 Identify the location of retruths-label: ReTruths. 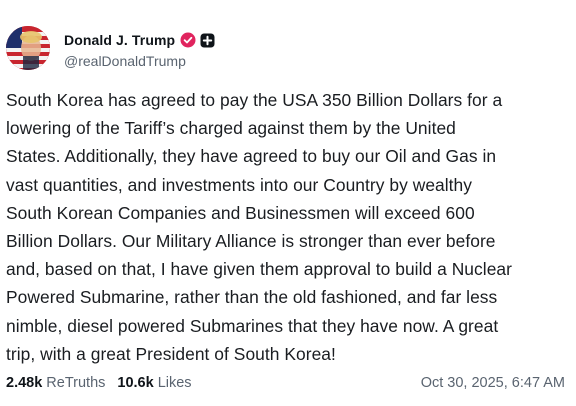
(76, 383).